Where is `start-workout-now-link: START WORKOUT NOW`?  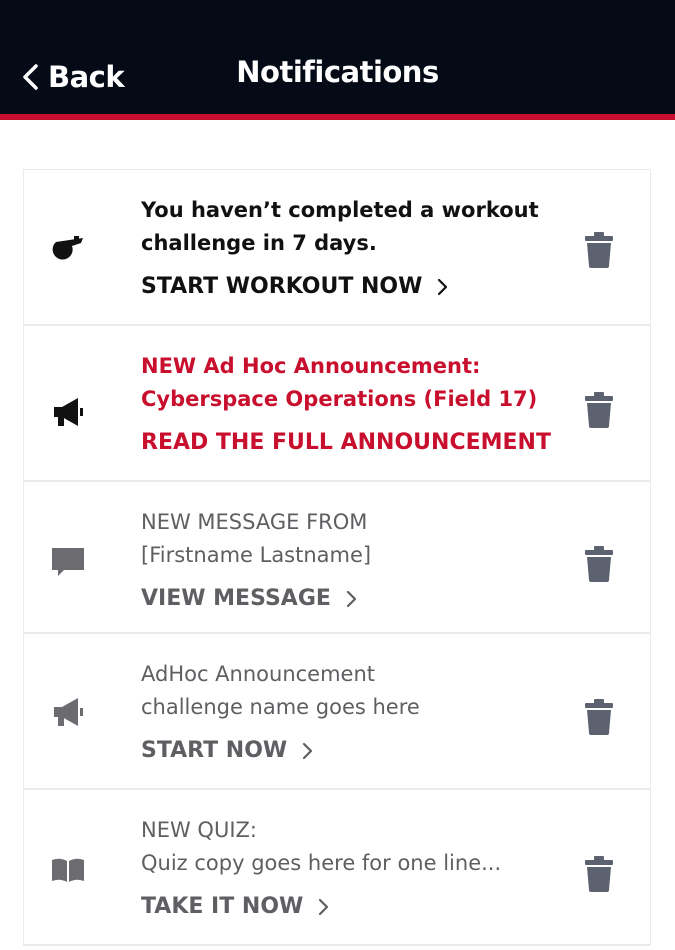
start-workout-now-link: START WORKOUT NOW is located at coordinates (294, 287).